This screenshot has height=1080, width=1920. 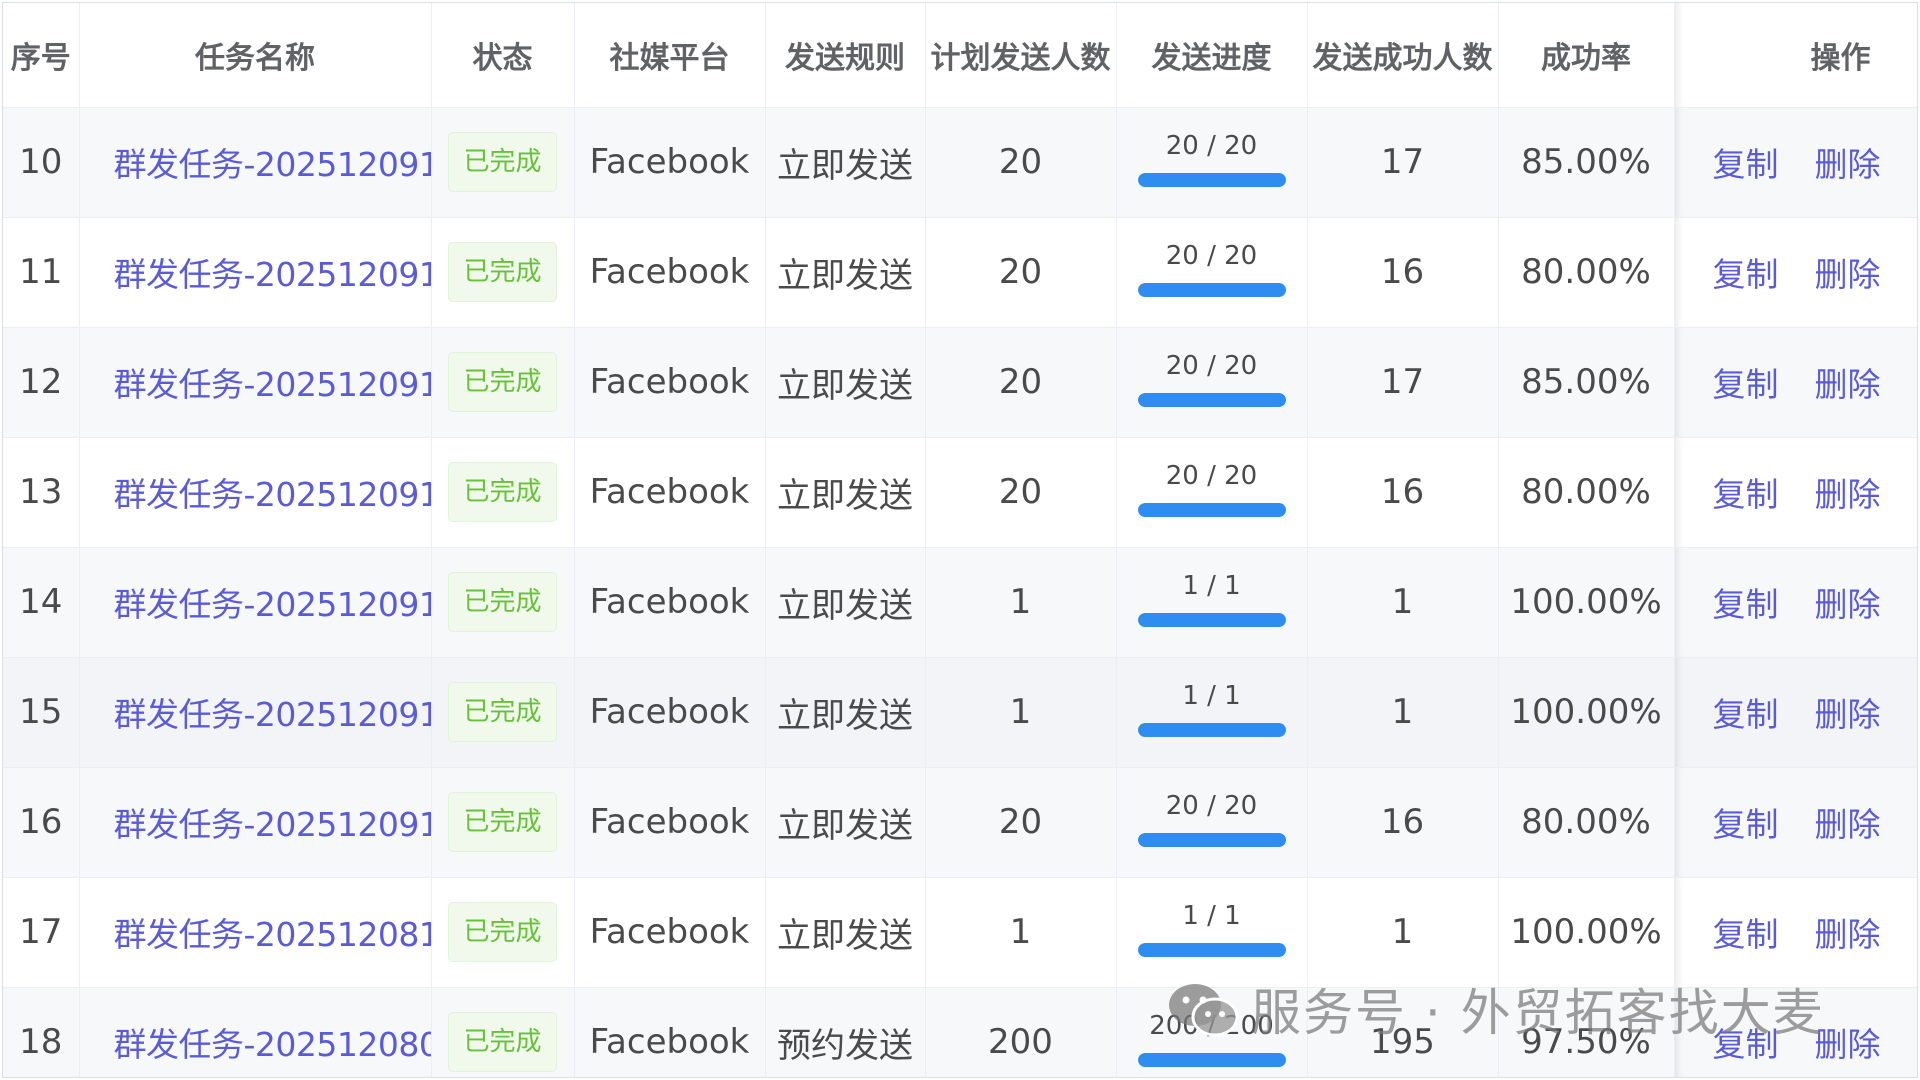 What do you see at coordinates (272, 714) in the screenshot?
I see `task-name-link: 群发任务-20251209135434` at bounding box center [272, 714].